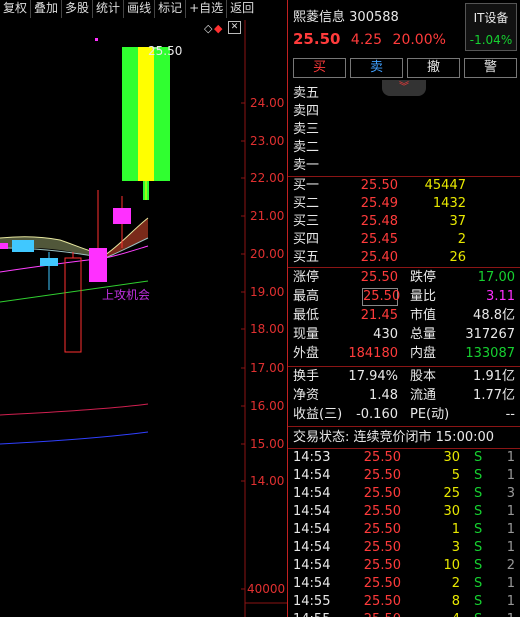 The width and height of the screenshot is (520, 617). What do you see at coordinates (494, 376) in the screenshot?
I see `stat-value: 1.91亿` at bounding box center [494, 376].